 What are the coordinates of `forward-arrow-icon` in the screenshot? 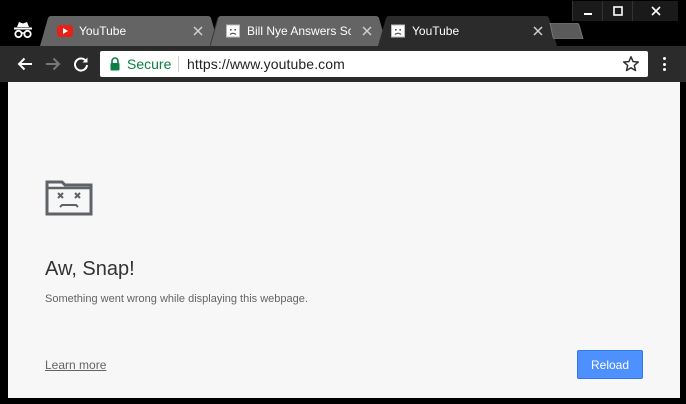 It's located at (53, 64).